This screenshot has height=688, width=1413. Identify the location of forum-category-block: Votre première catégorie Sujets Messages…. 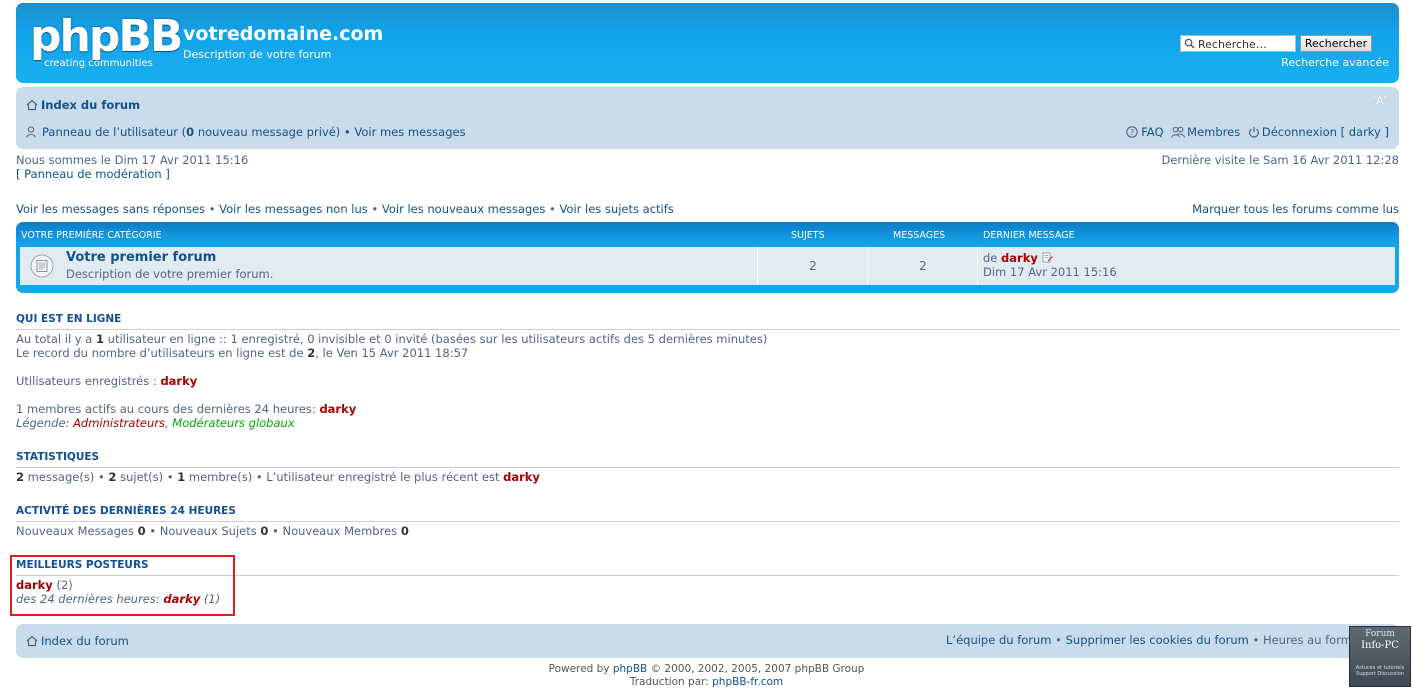
(707, 257).